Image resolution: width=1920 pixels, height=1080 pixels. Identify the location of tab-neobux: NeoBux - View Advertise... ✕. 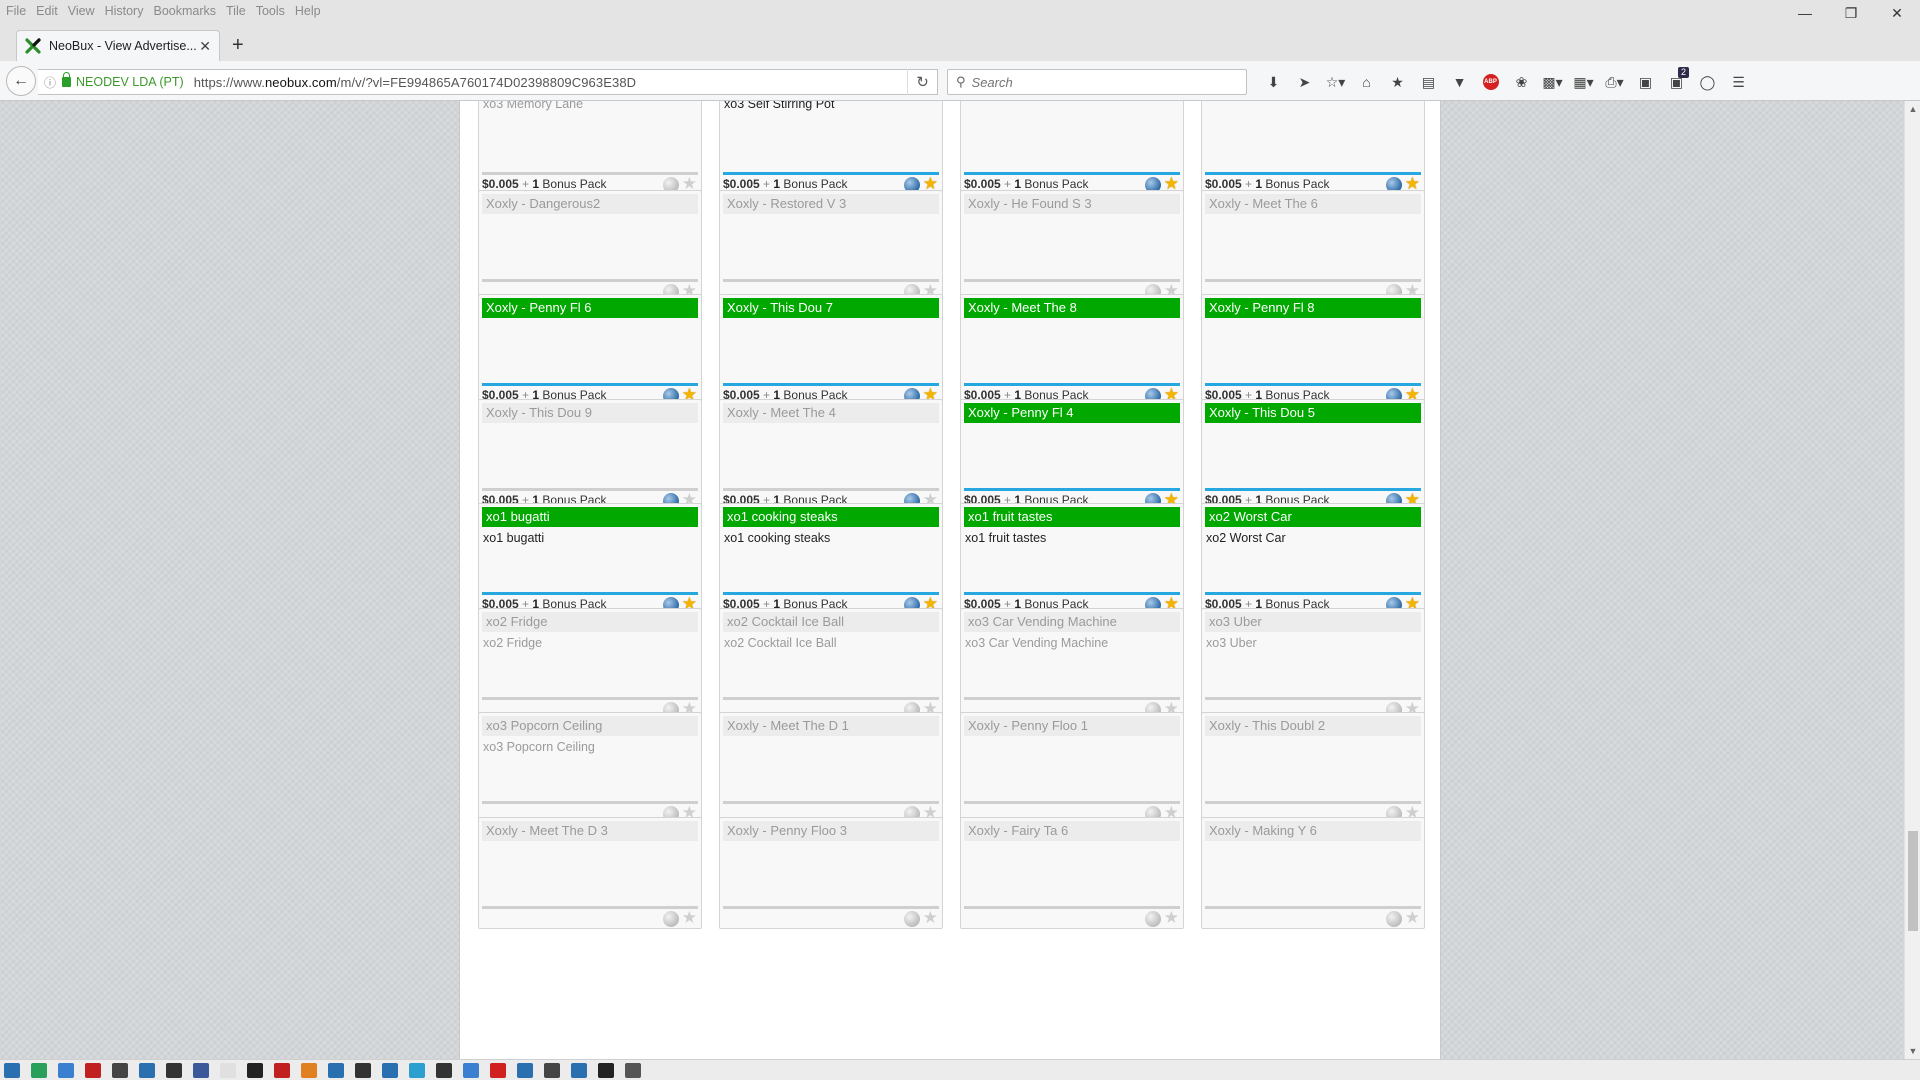
(118, 45).